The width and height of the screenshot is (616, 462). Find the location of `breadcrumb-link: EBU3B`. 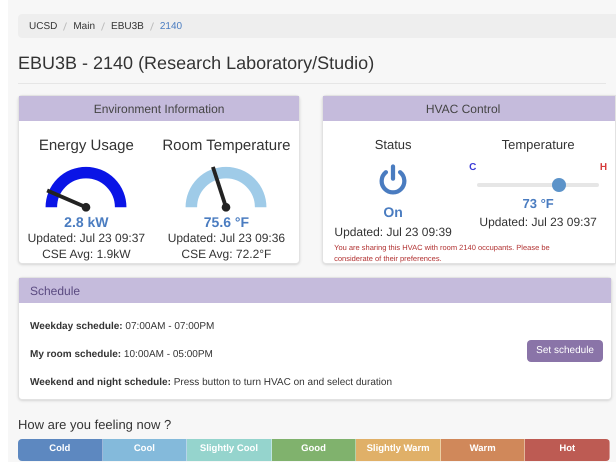

breadcrumb-link: EBU3B is located at coordinates (127, 26).